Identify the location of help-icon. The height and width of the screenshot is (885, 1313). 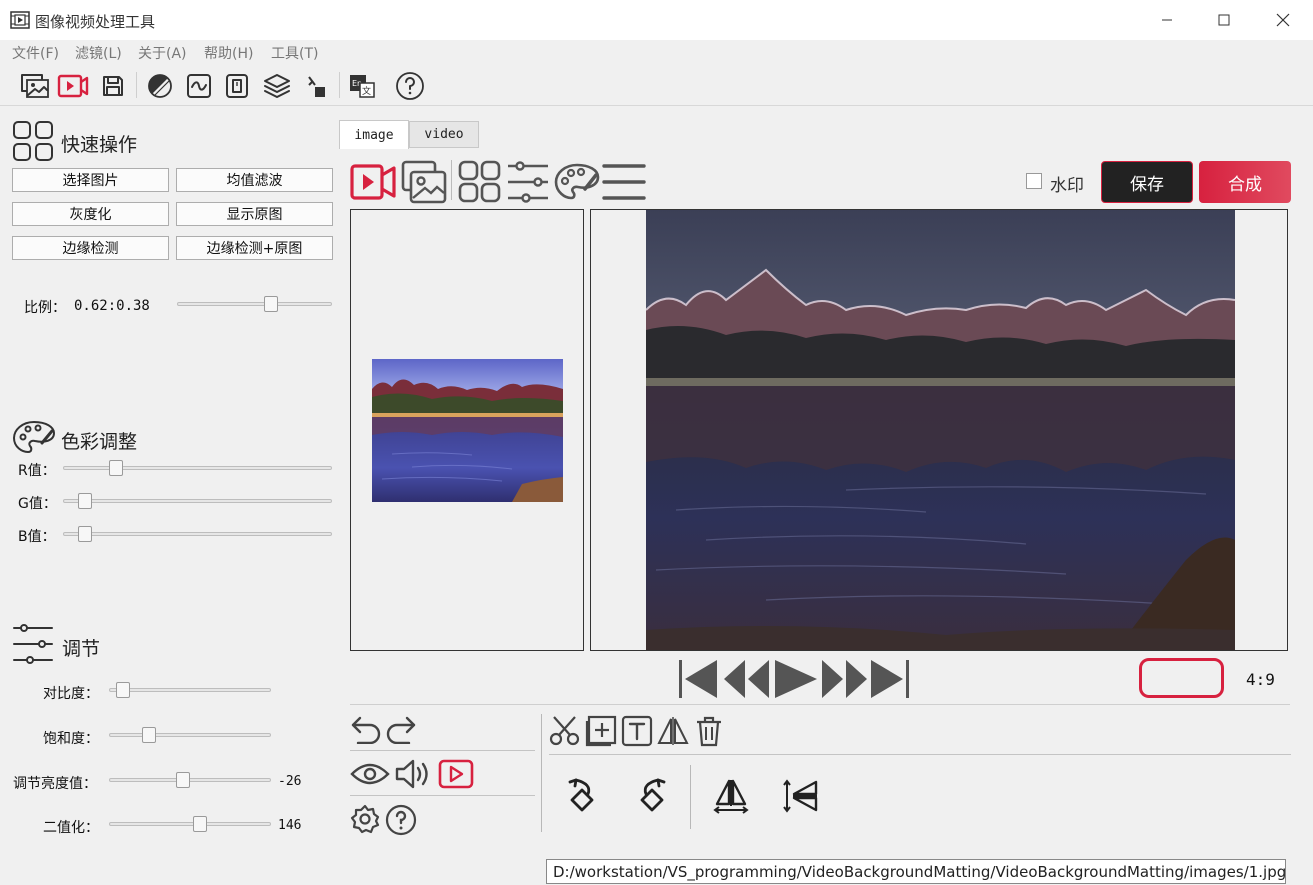
(410, 86).